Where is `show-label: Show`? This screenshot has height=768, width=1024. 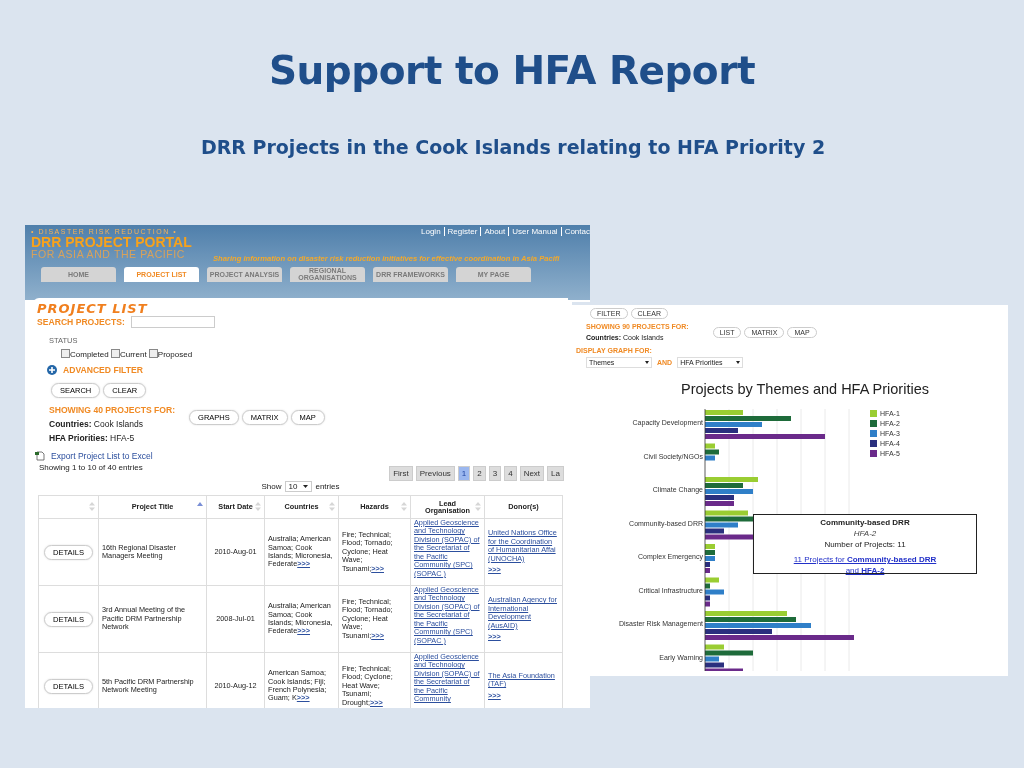 show-label: Show is located at coordinates (271, 486).